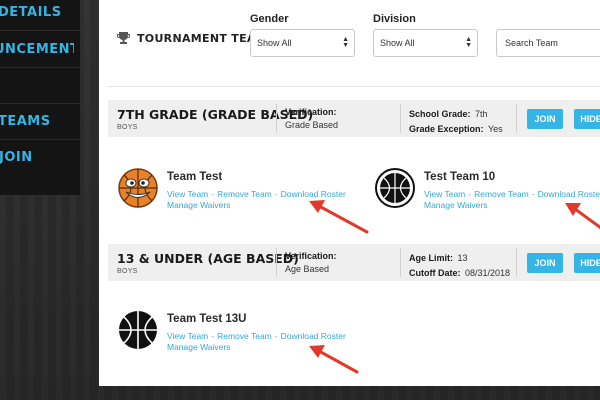 This screenshot has height=400, width=600. Describe the element at coordinates (353, 86) in the screenshot. I see `panel-divider` at that location.